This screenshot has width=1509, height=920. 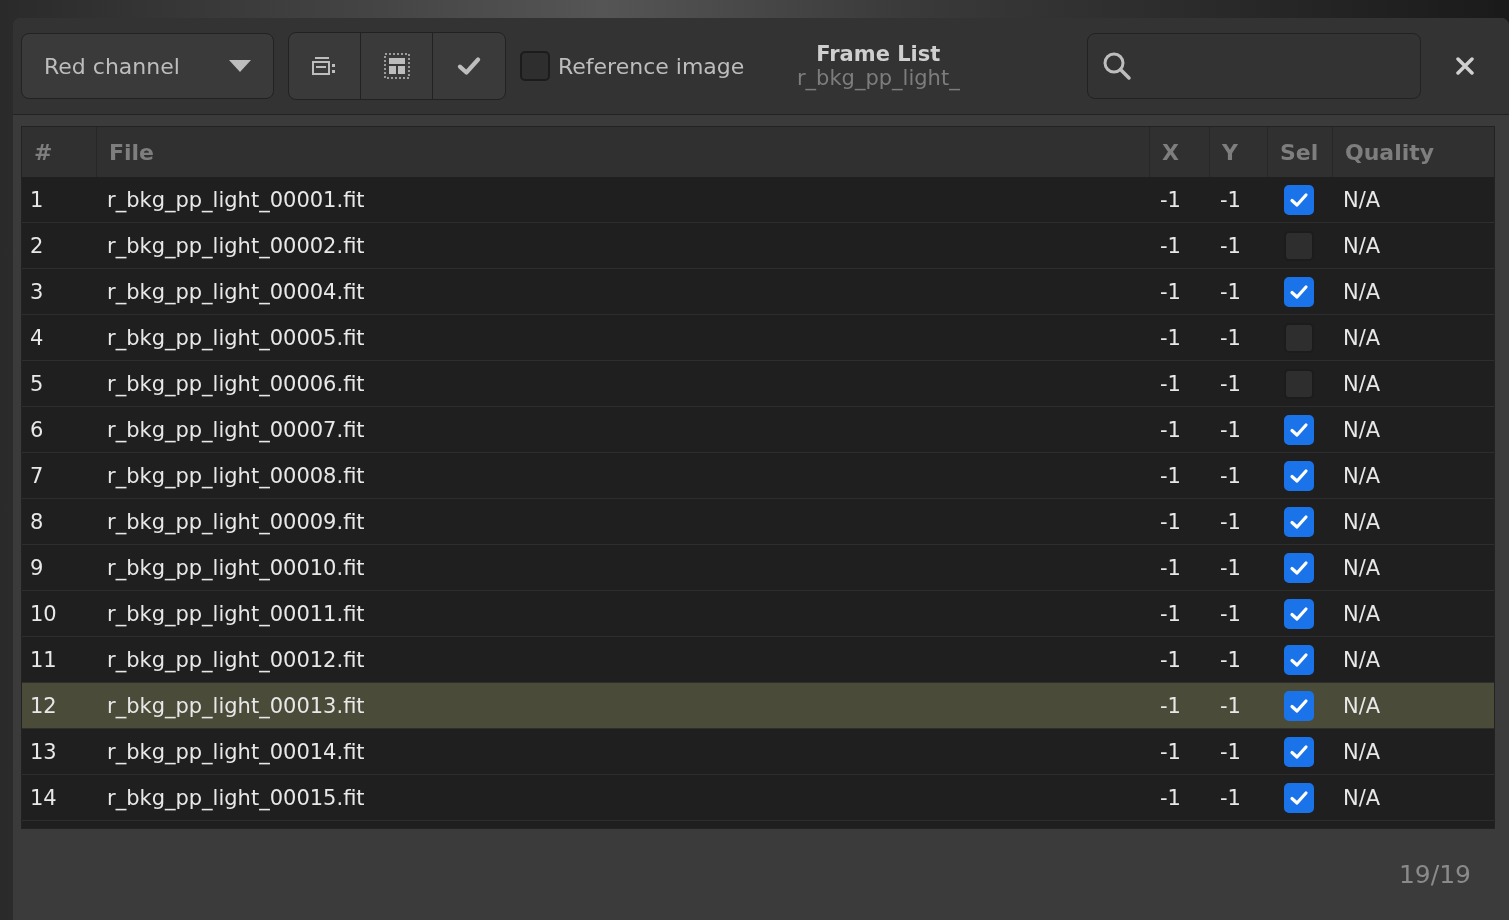 What do you see at coordinates (37, 337) in the screenshot?
I see `table-cell: 4` at bounding box center [37, 337].